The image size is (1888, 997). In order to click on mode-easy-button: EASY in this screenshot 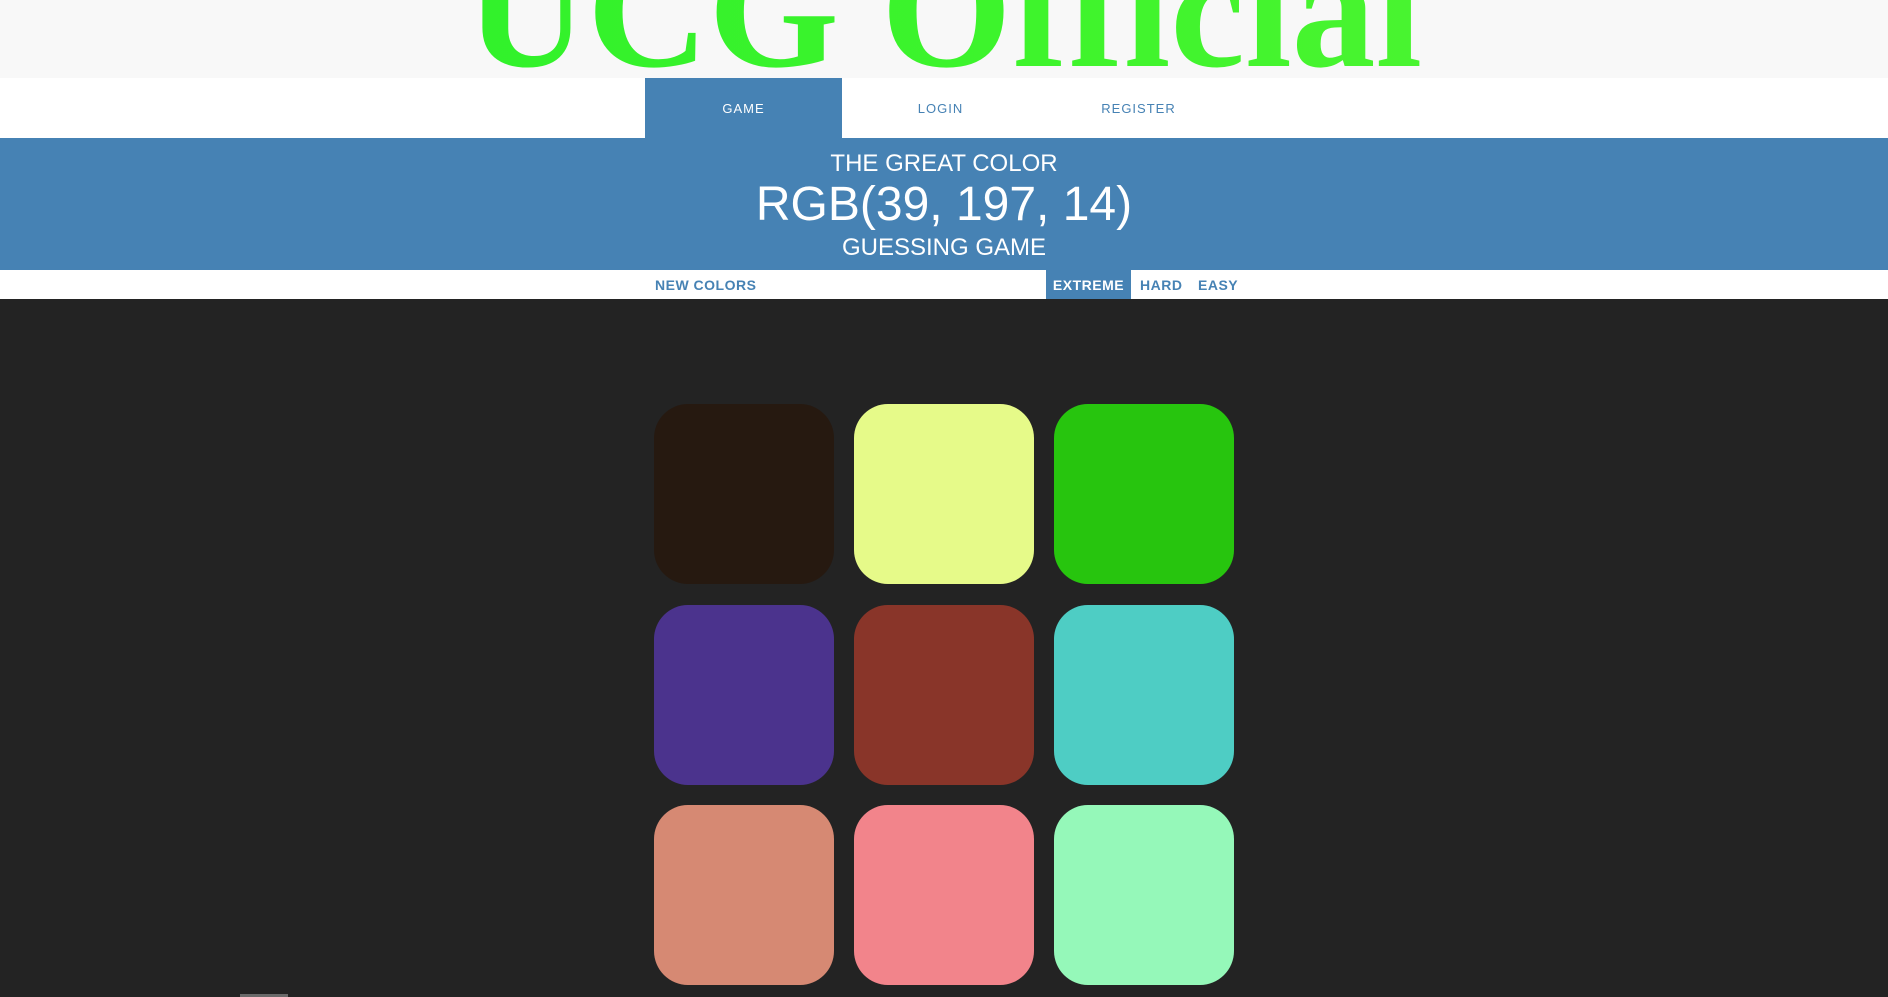, I will do `click(1218, 284)`.